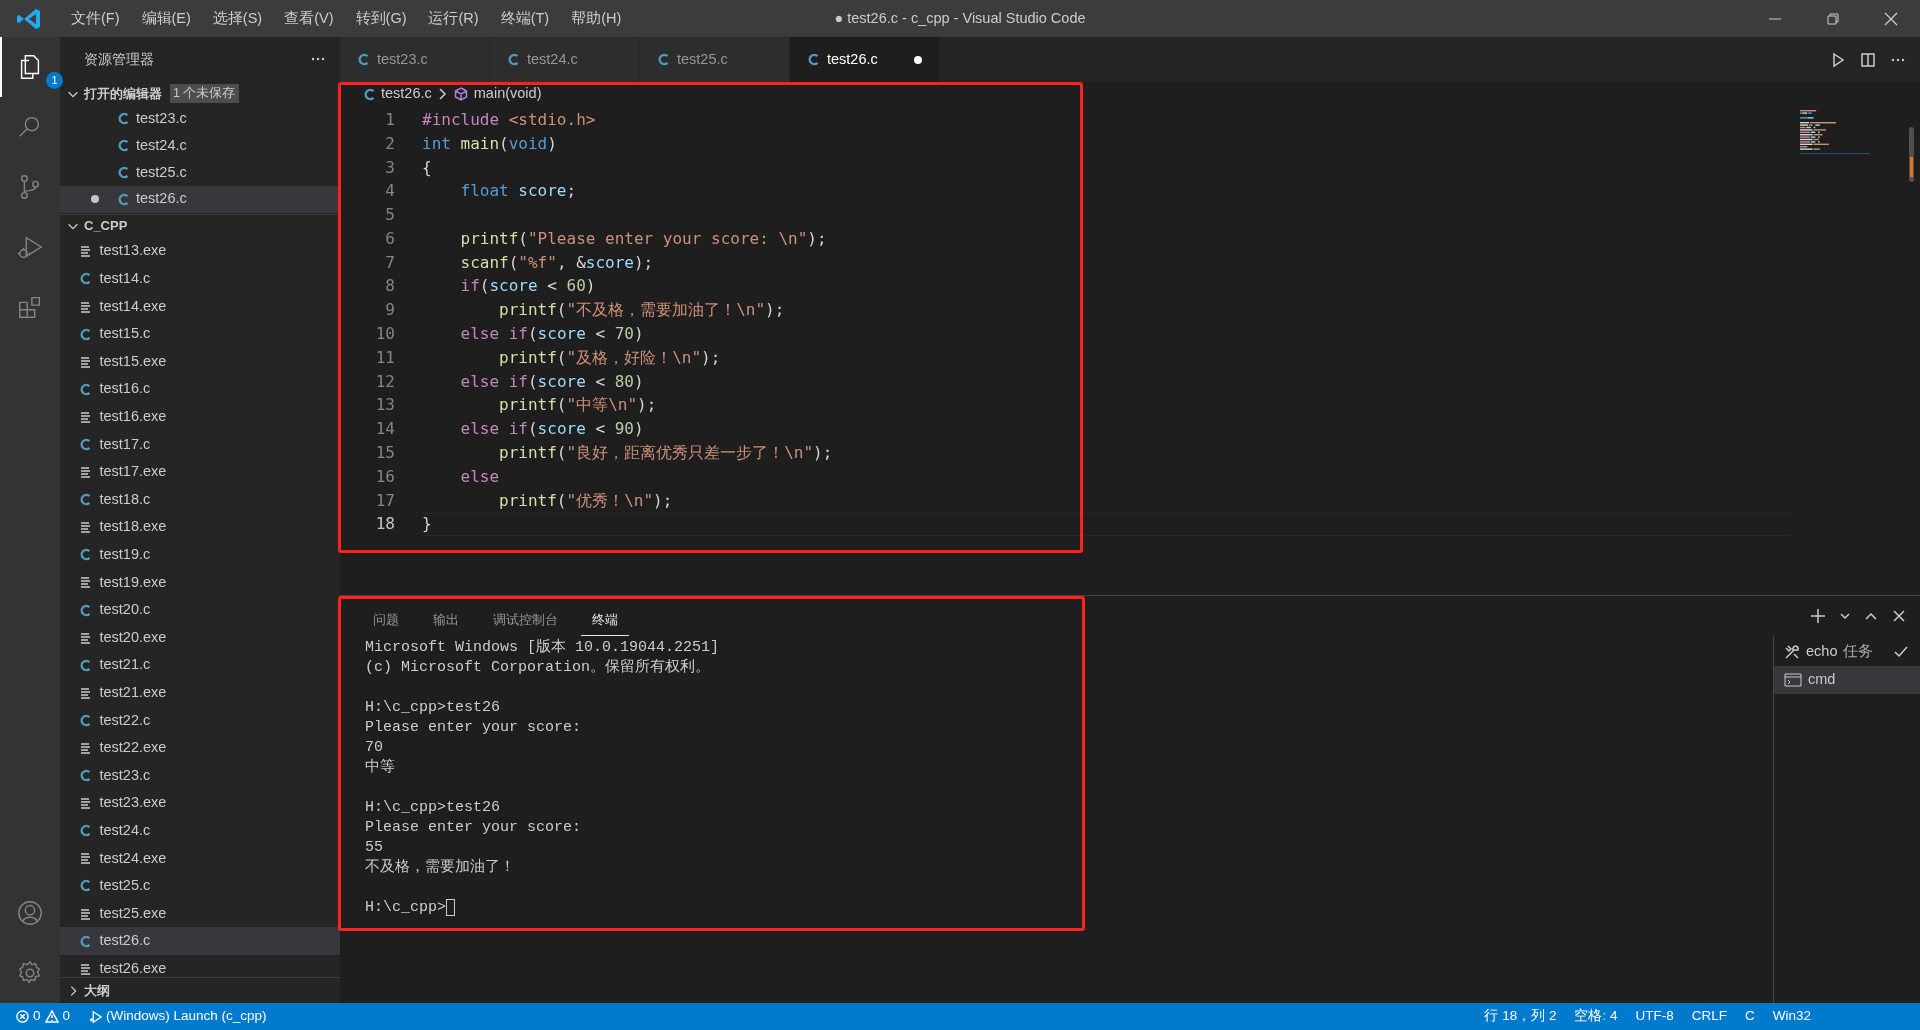 The image size is (1920, 1030). Describe the element at coordinates (715, 59) in the screenshot. I see `editor-tab: test25.c` at that location.